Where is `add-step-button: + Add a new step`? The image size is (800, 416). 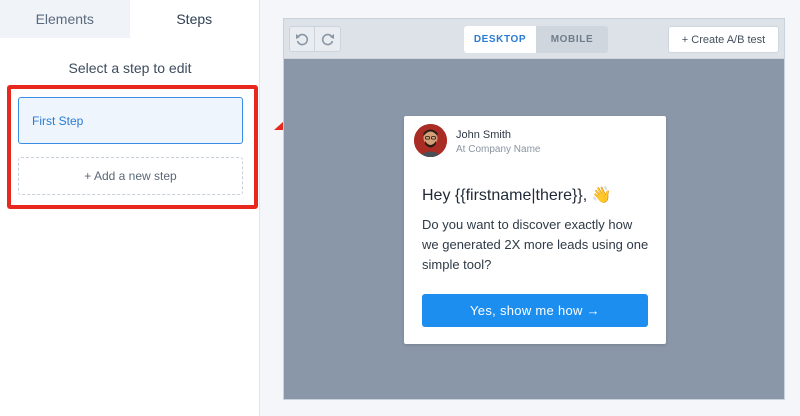 add-step-button: + Add a new step is located at coordinates (130, 176).